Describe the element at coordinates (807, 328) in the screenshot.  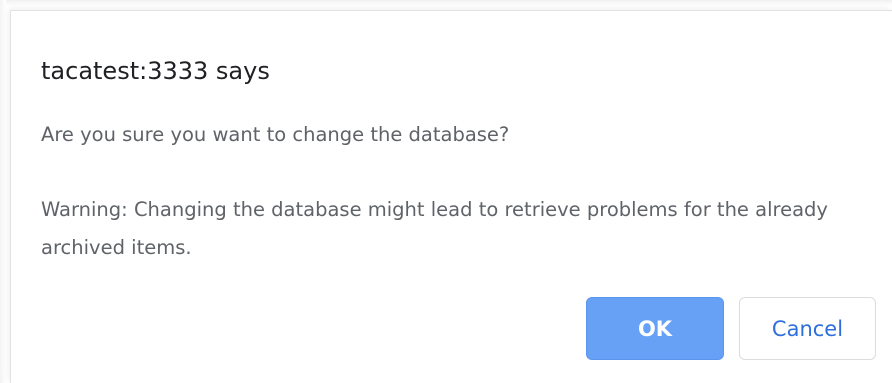
I see `cancel-button: Cancel` at that location.